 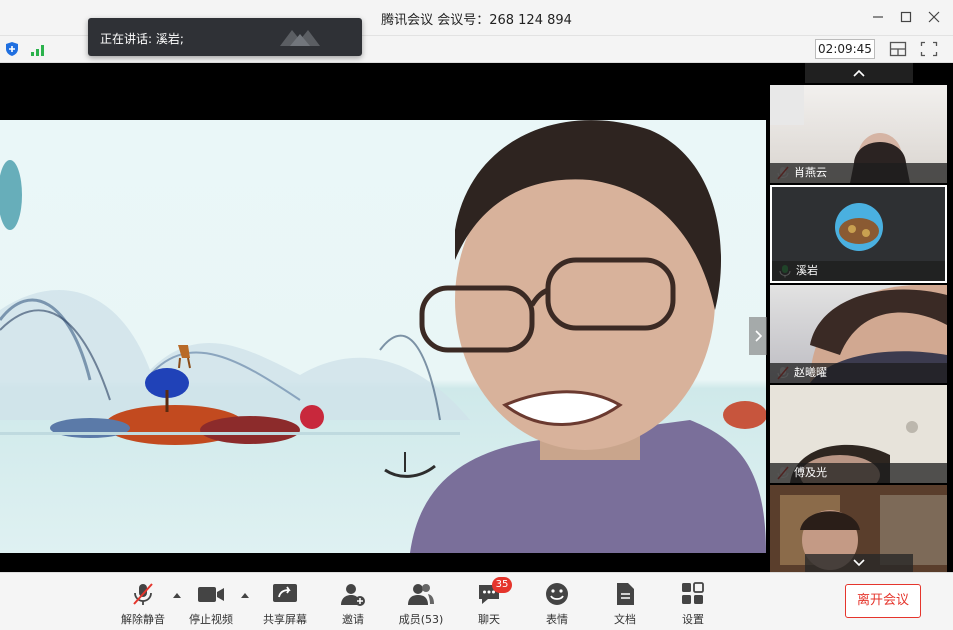 I want to click on share-screen-icon, so click(x=285, y=593).